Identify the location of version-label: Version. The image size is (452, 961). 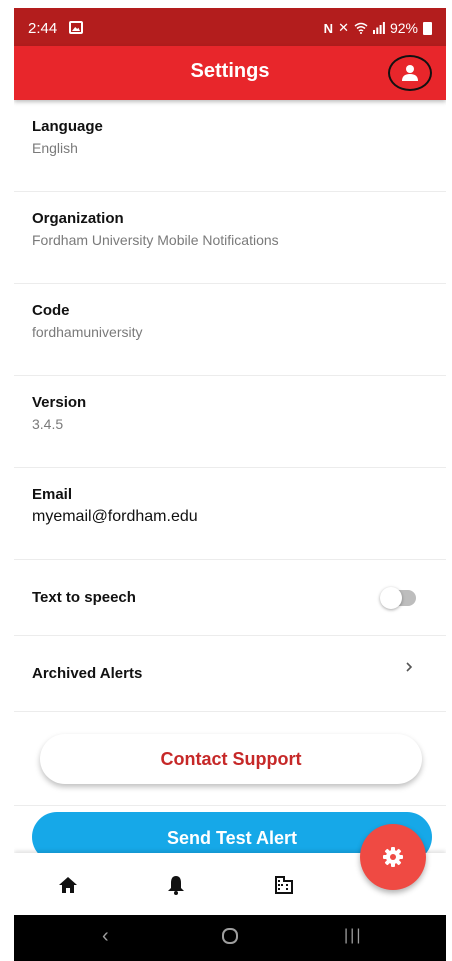
(59, 402).